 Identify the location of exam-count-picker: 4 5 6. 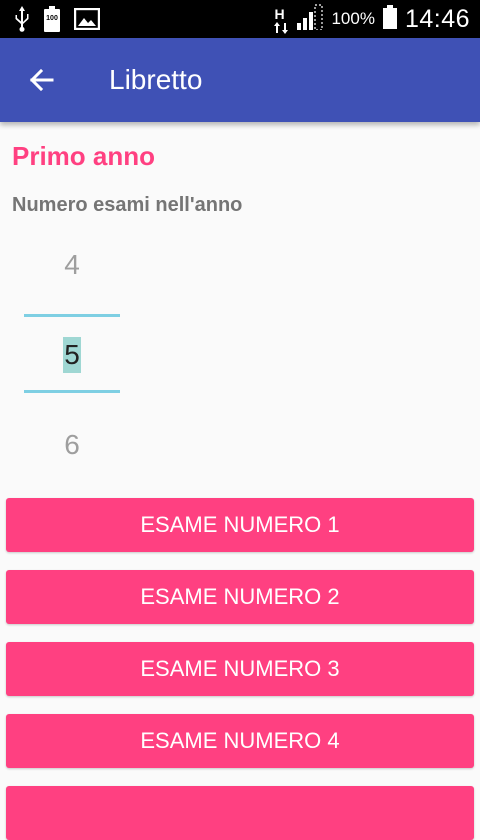
(72, 355).